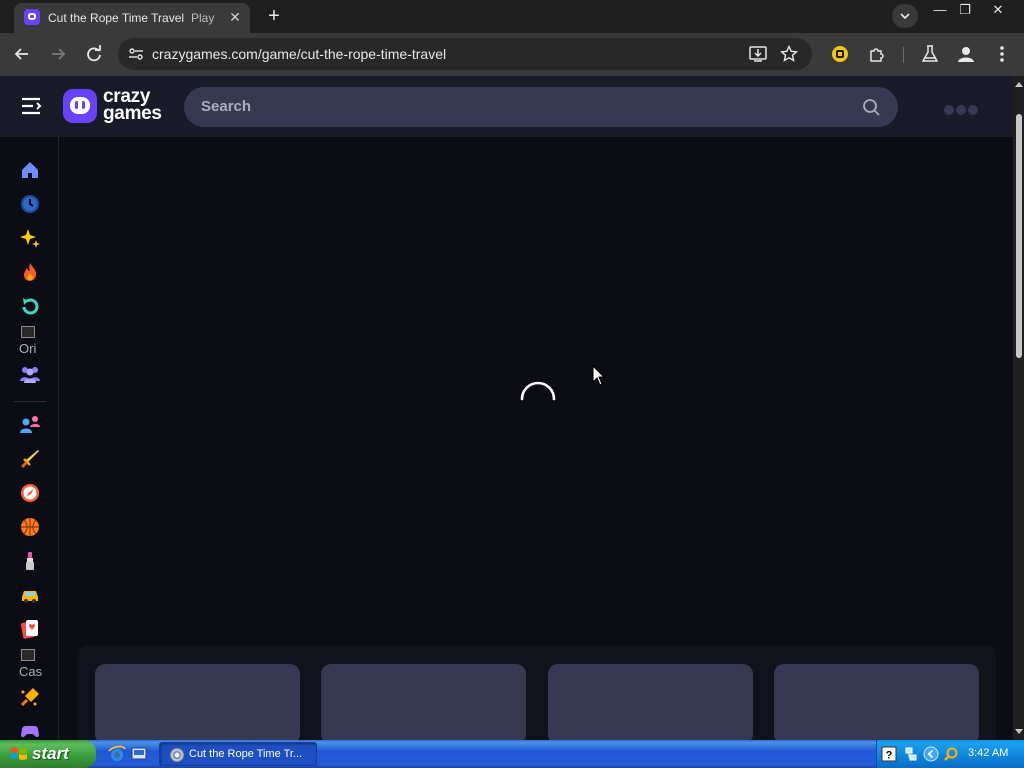 The width and height of the screenshot is (1024, 768). What do you see at coordinates (30, 459) in the screenshot?
I see `sword-icon` at bounding box center [30, 459].